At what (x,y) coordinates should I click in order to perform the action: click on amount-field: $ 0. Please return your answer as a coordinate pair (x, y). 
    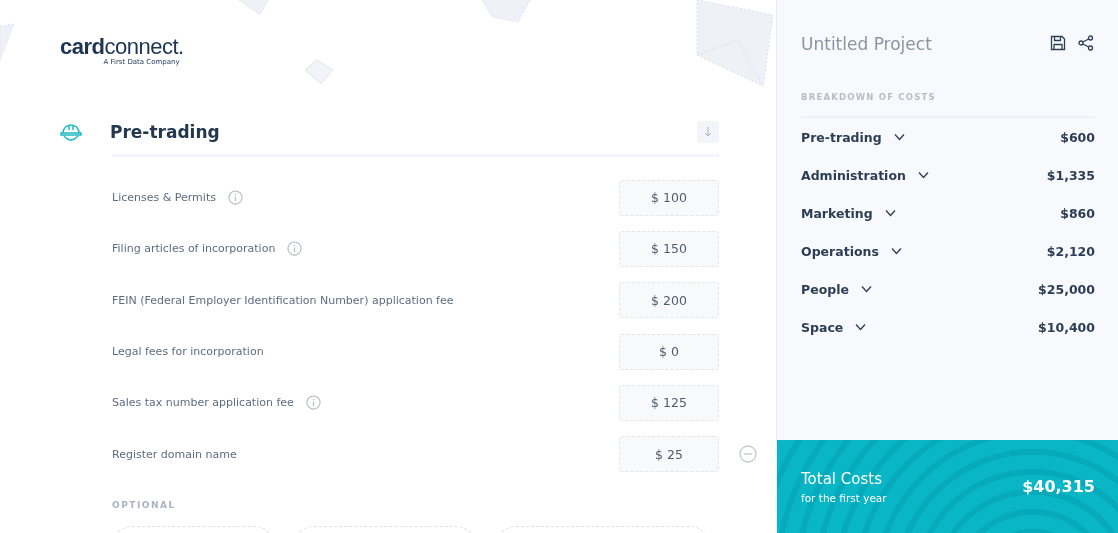
    Looking at the image, I should click on (669, 351).